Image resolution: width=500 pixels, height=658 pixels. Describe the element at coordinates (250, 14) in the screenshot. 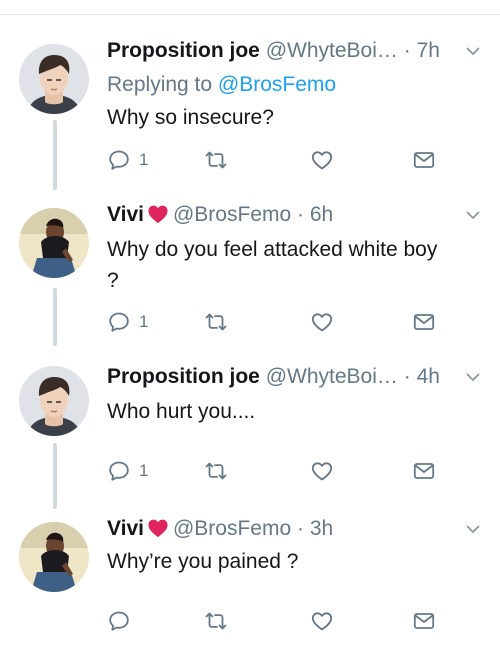

I see `top-divider` at that location.